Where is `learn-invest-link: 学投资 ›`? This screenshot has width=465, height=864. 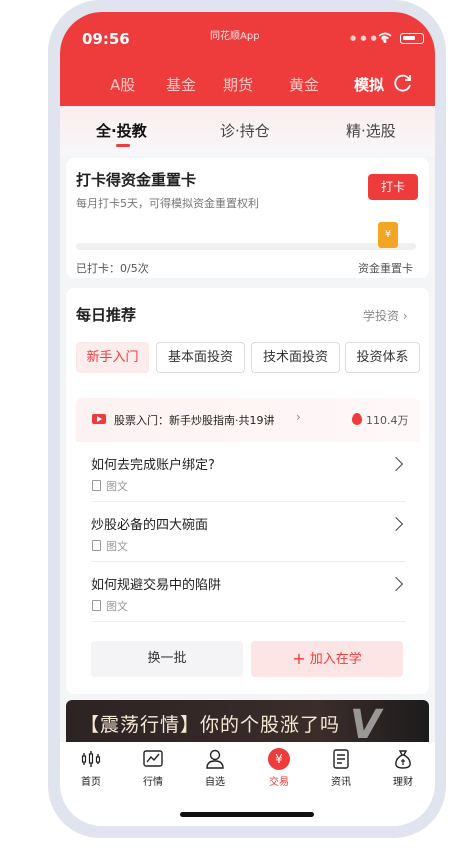 learn-invest-link: 学投资 › is located at coordinates (385, 315).